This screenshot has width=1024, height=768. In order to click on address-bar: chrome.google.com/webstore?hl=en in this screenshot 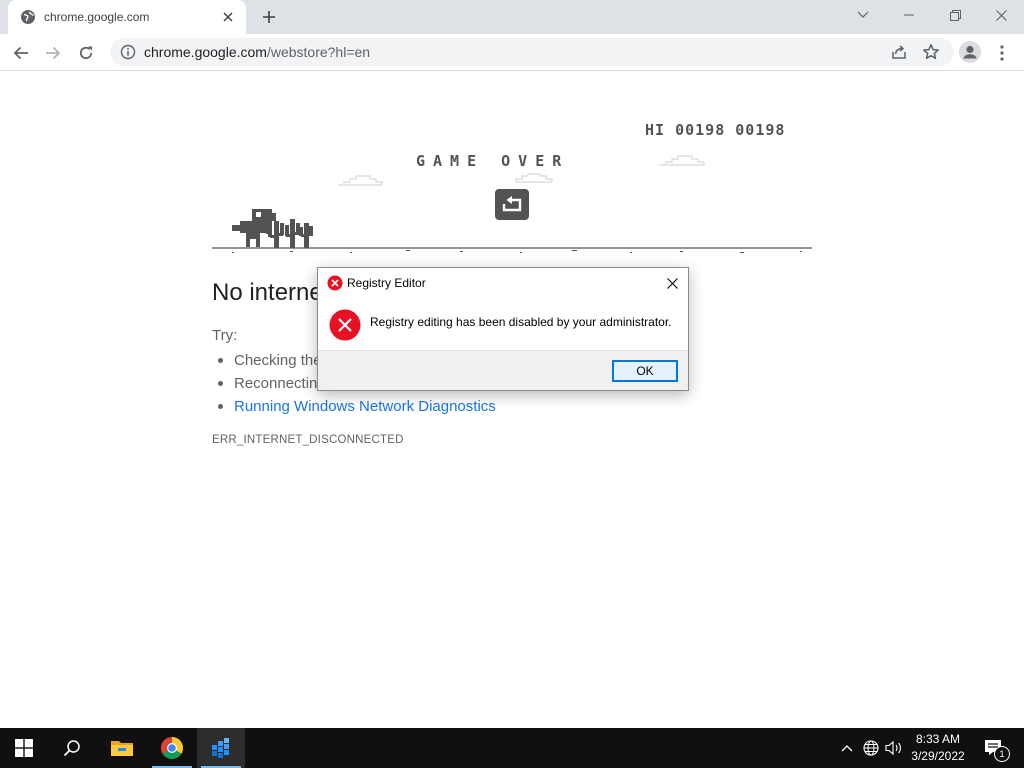, I will do `click(532, 52)`.